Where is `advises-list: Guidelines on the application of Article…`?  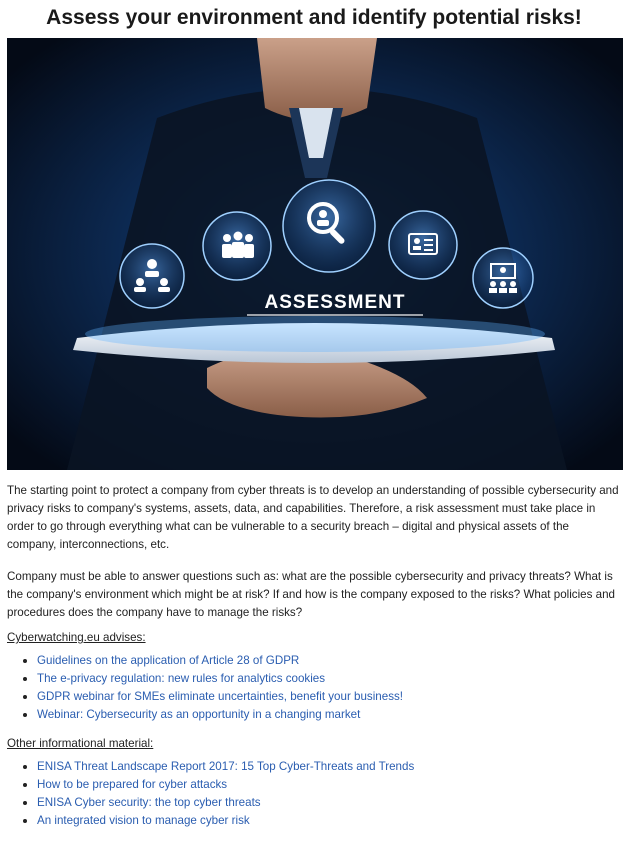
advises-list: Guidelines on the application of Article… is located at coordinates (314, 688).